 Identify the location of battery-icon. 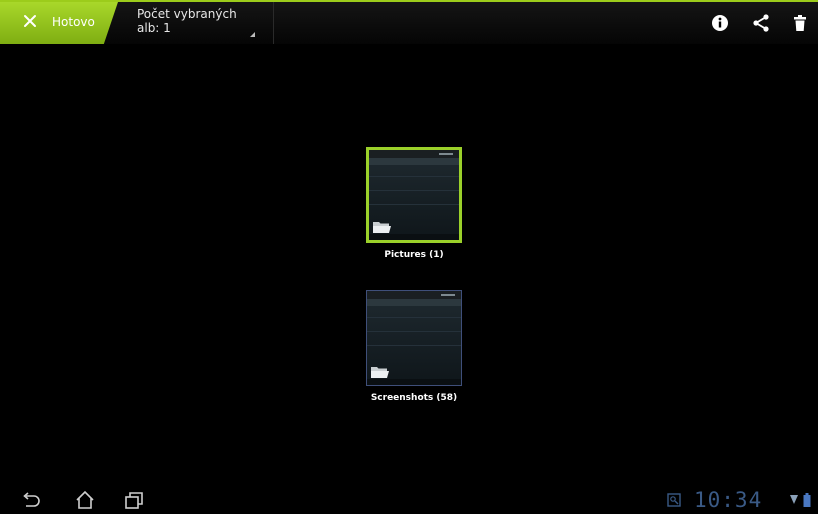
(807, 500).